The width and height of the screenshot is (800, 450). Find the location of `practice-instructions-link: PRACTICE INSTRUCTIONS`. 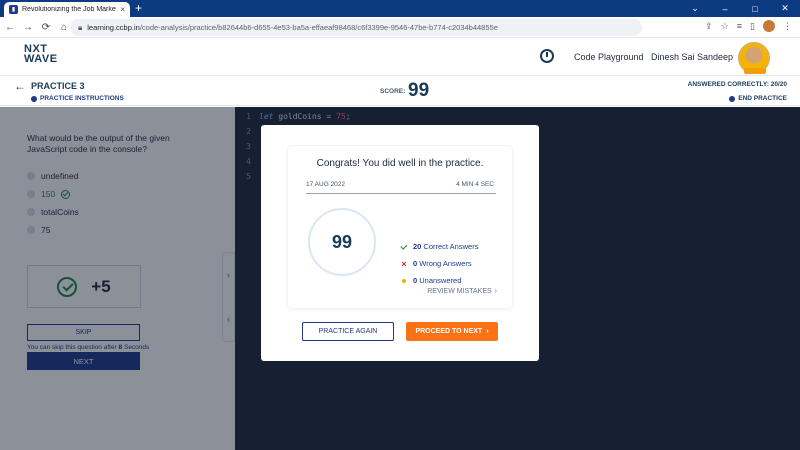

practice-instructions-link: PRACTICE INSTRUCTIONS is located at coordinates (77, 98).